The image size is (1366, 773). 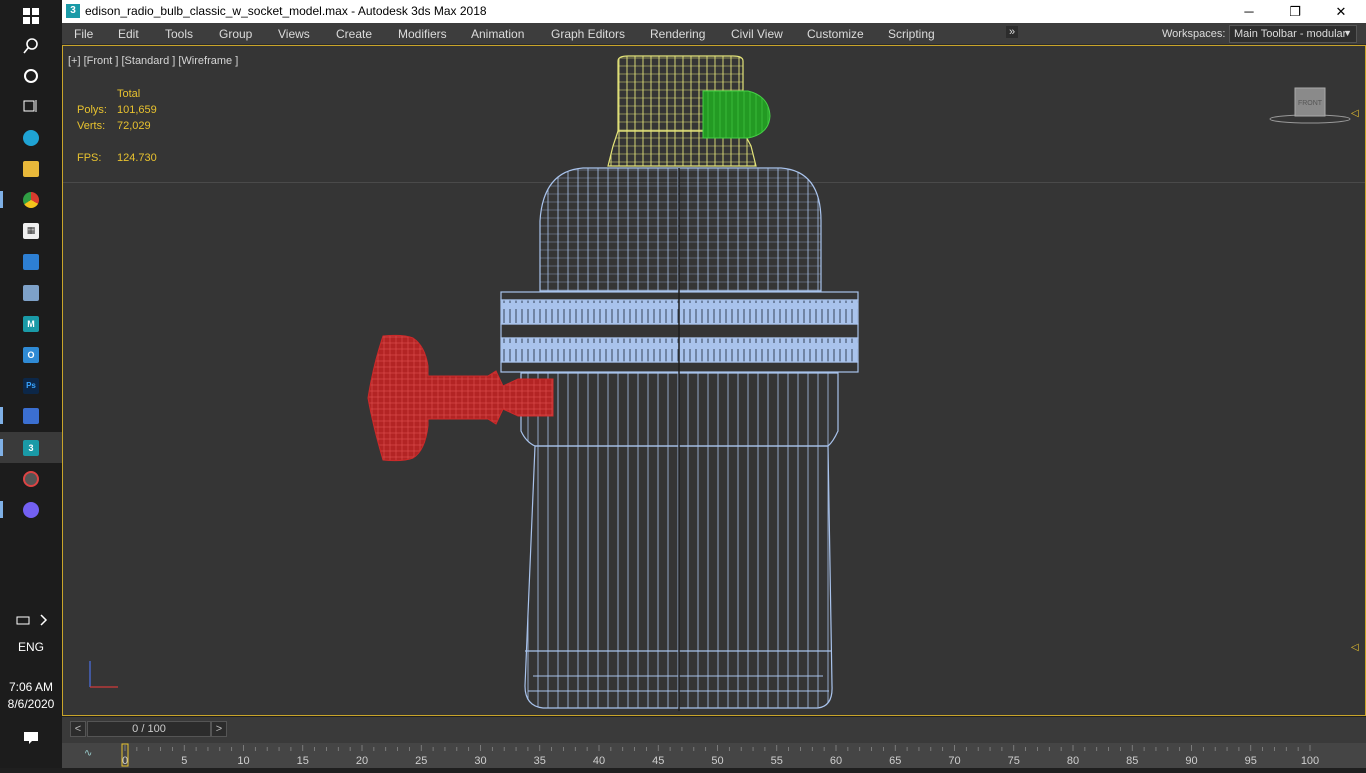 What do you see at coordinates (677, 34) in the screenshot?
I see `menu-rendering: Rendering` at bounding box center [677, 34].